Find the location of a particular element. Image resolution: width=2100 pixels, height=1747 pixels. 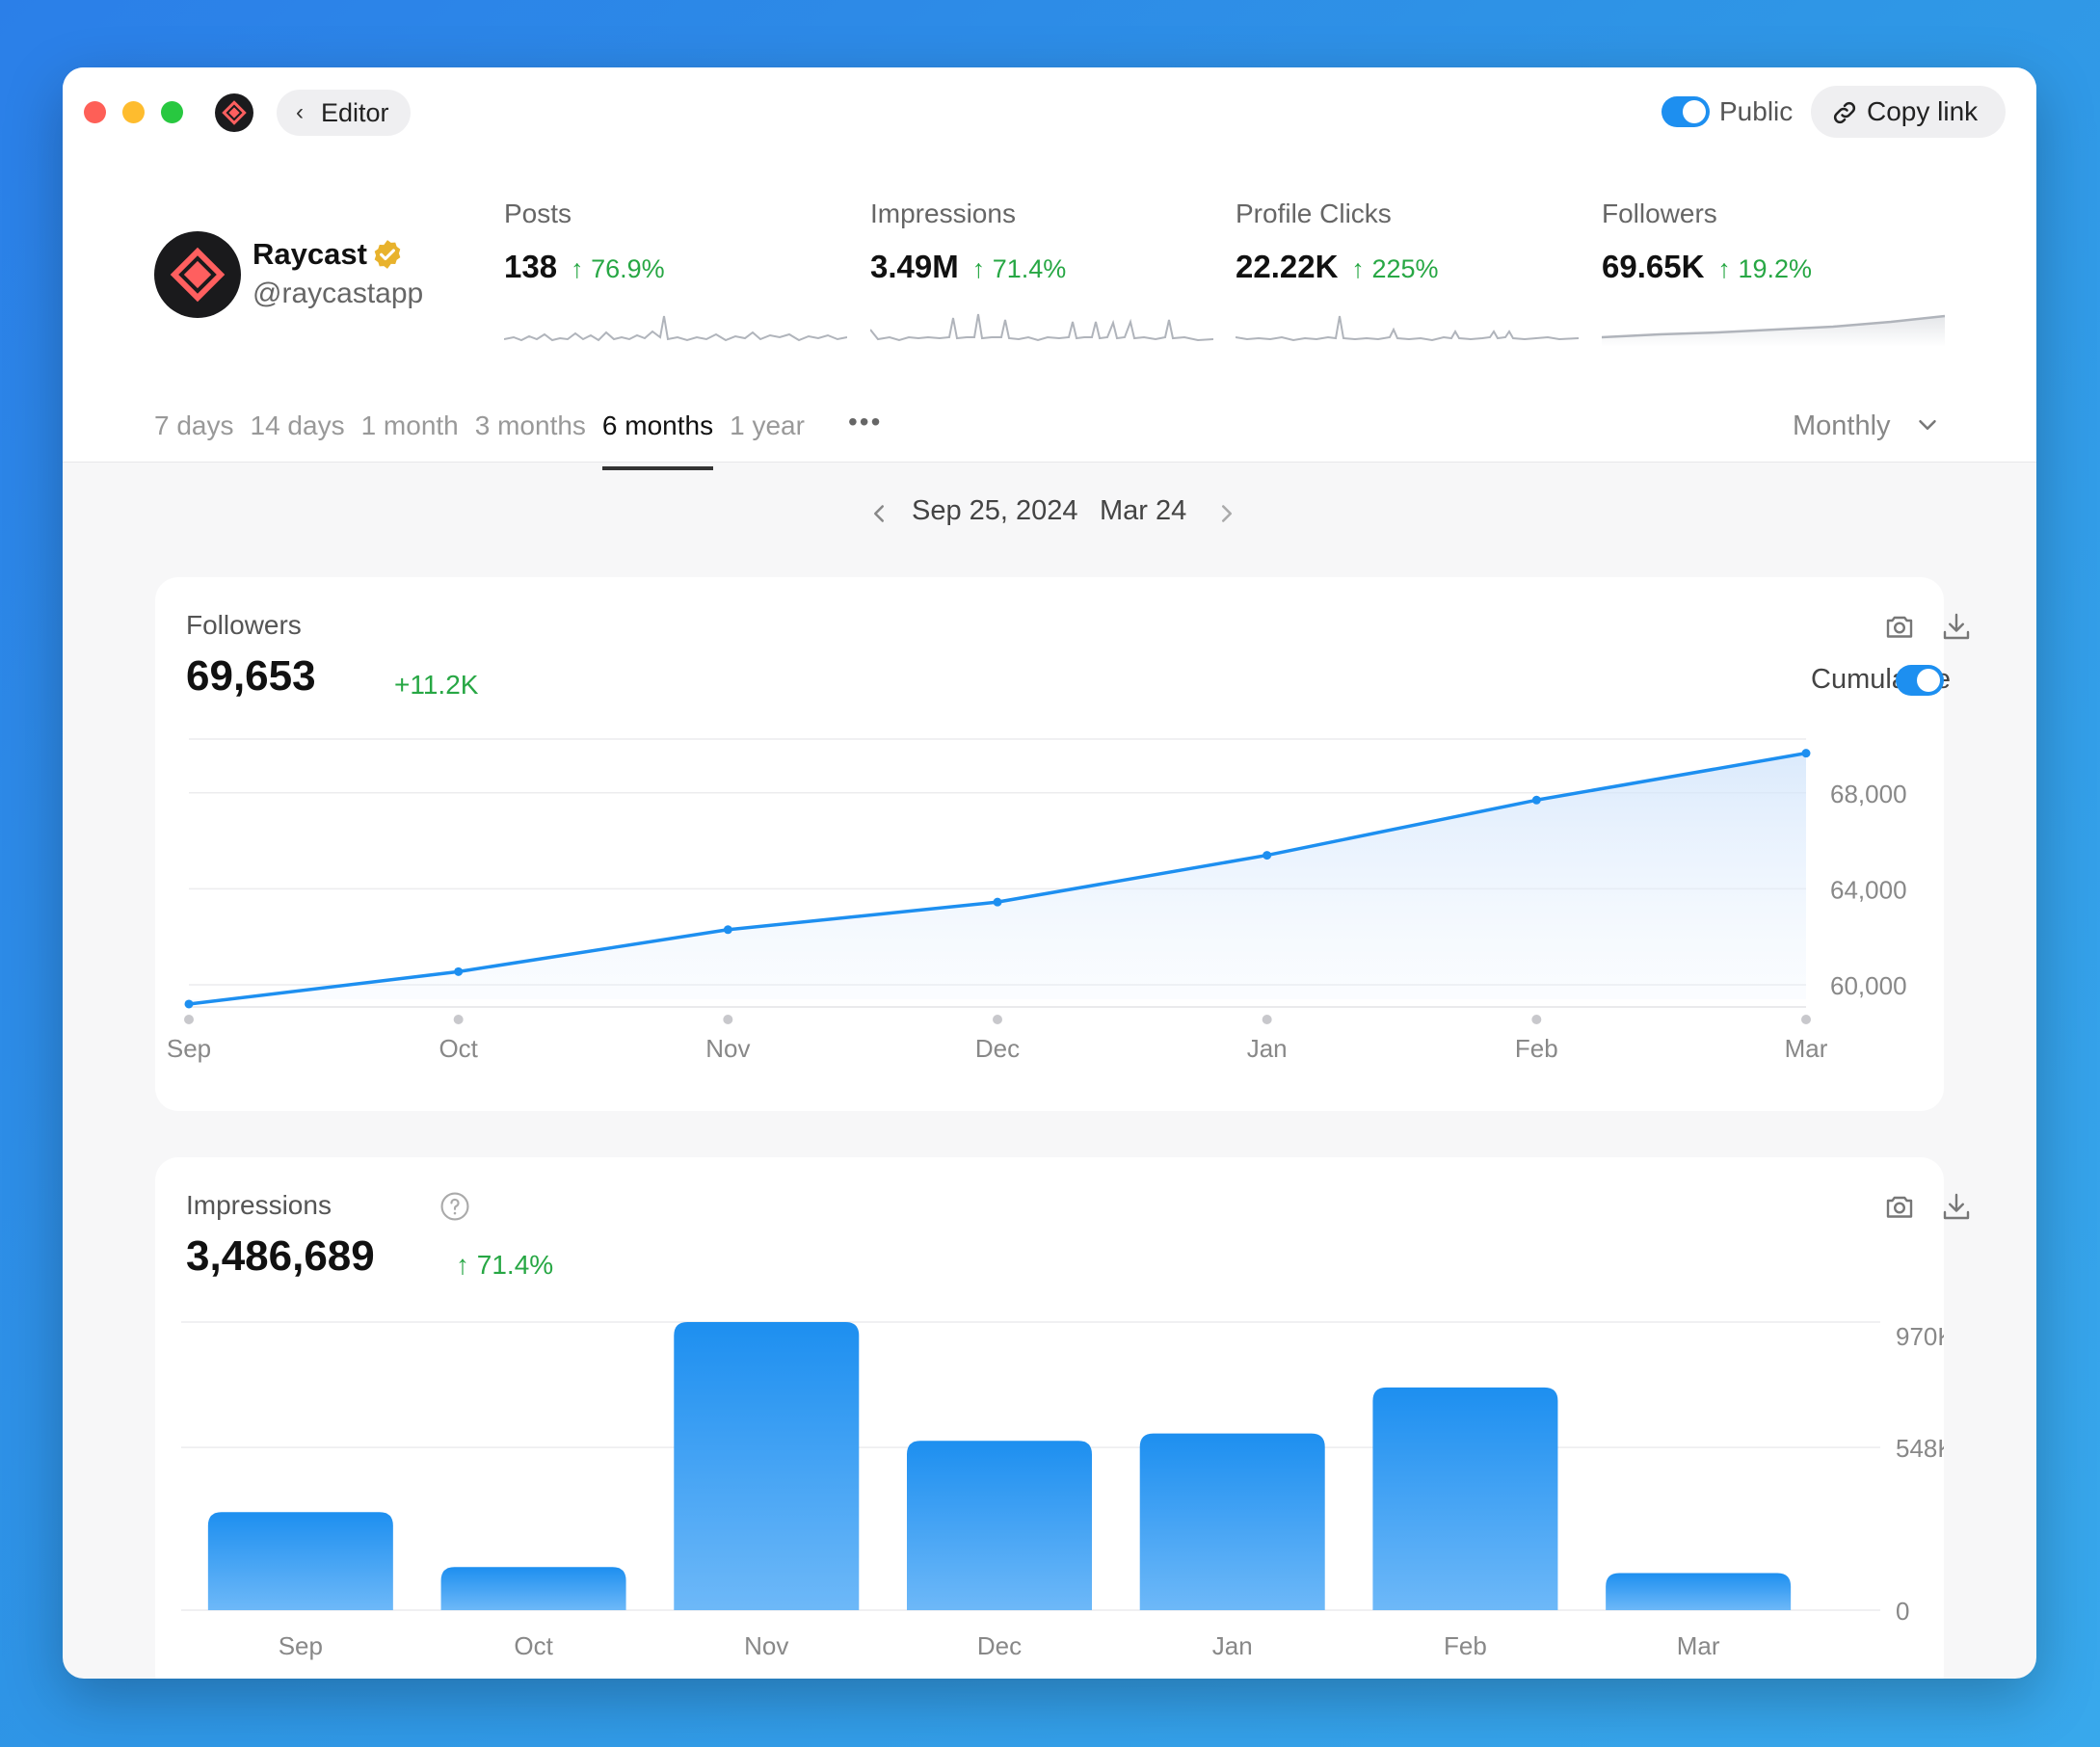

copy-link-button: Copy link is located at coordinates (1909, 112).